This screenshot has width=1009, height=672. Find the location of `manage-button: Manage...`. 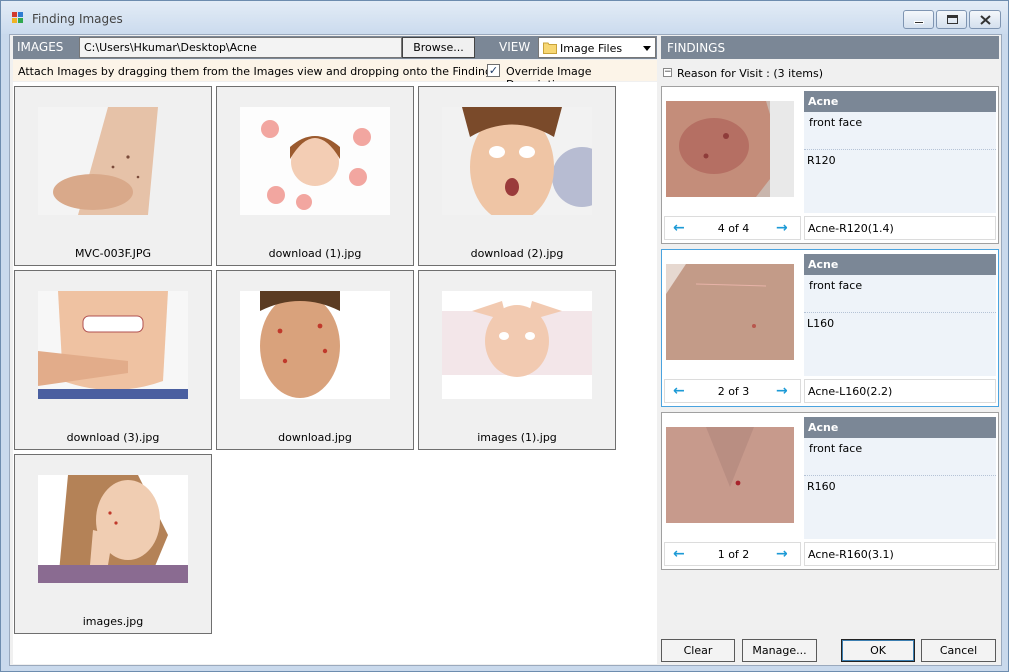

manage-button: Manage... is located at coordinates (779, 650).